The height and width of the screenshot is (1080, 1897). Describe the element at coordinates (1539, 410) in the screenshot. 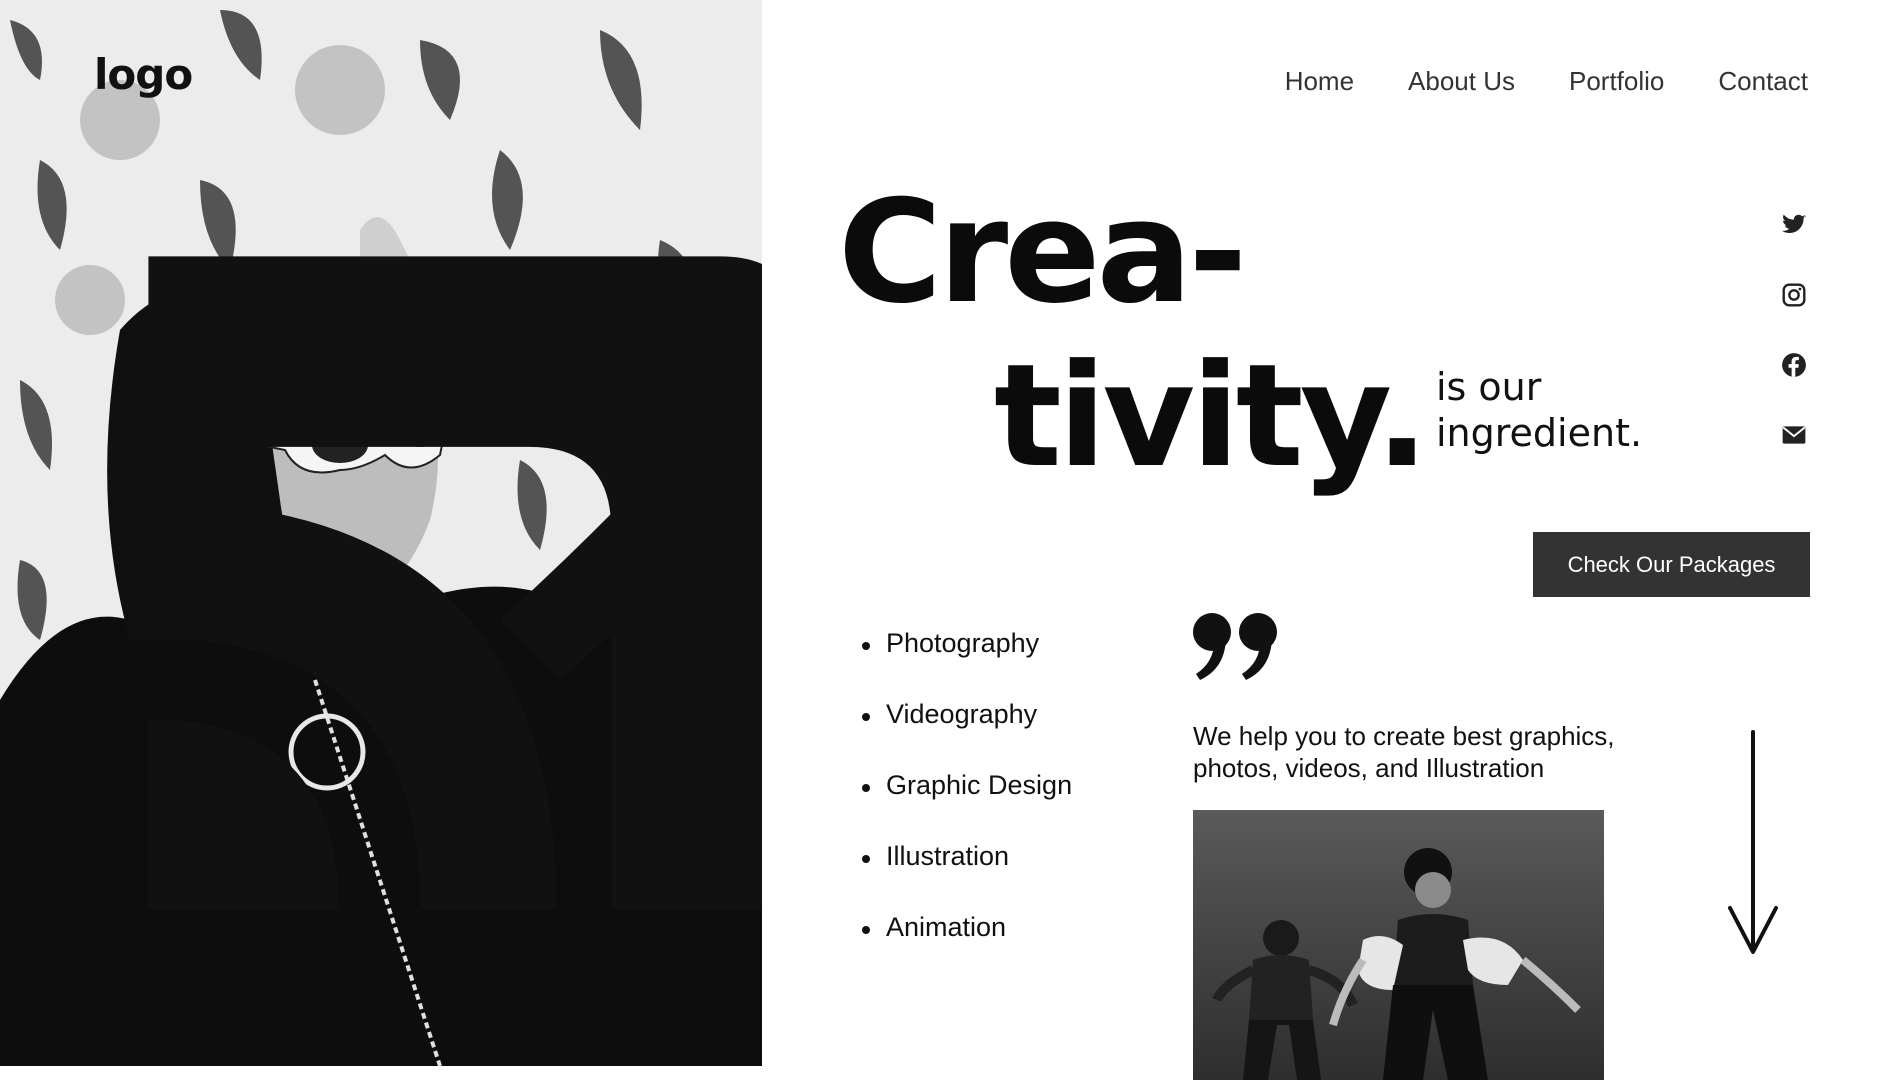

I see `tagline: is our ingredient.` at that location.